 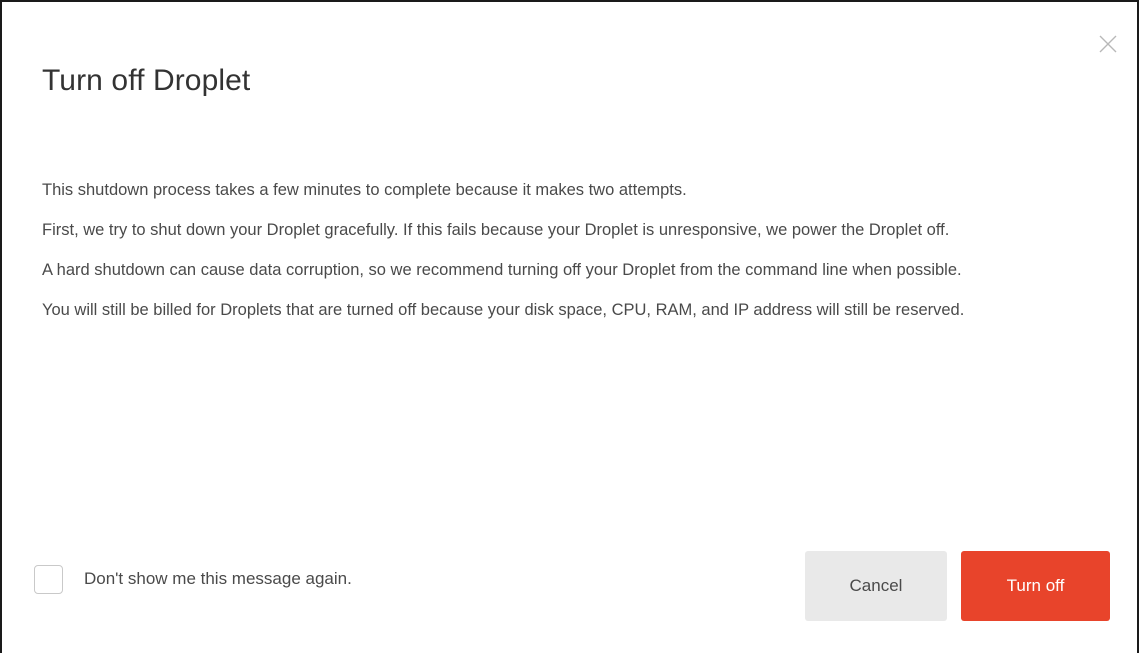 I want to click on dont-show-again-option: Don't show me this message again., so click(x=193, y=579).